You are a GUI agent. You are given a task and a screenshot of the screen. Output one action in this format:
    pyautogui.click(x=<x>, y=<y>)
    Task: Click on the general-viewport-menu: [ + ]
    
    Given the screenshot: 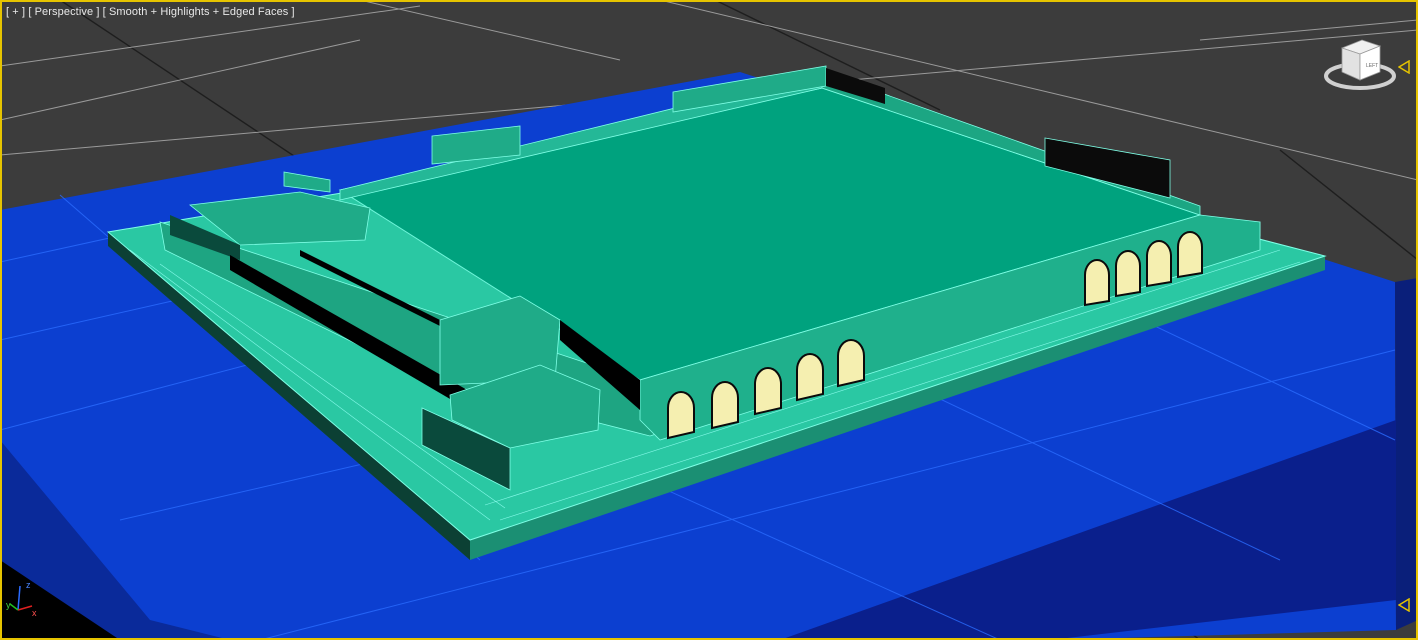 What is the action you would take?
    pyautogui.click(x=15, y=12)
    